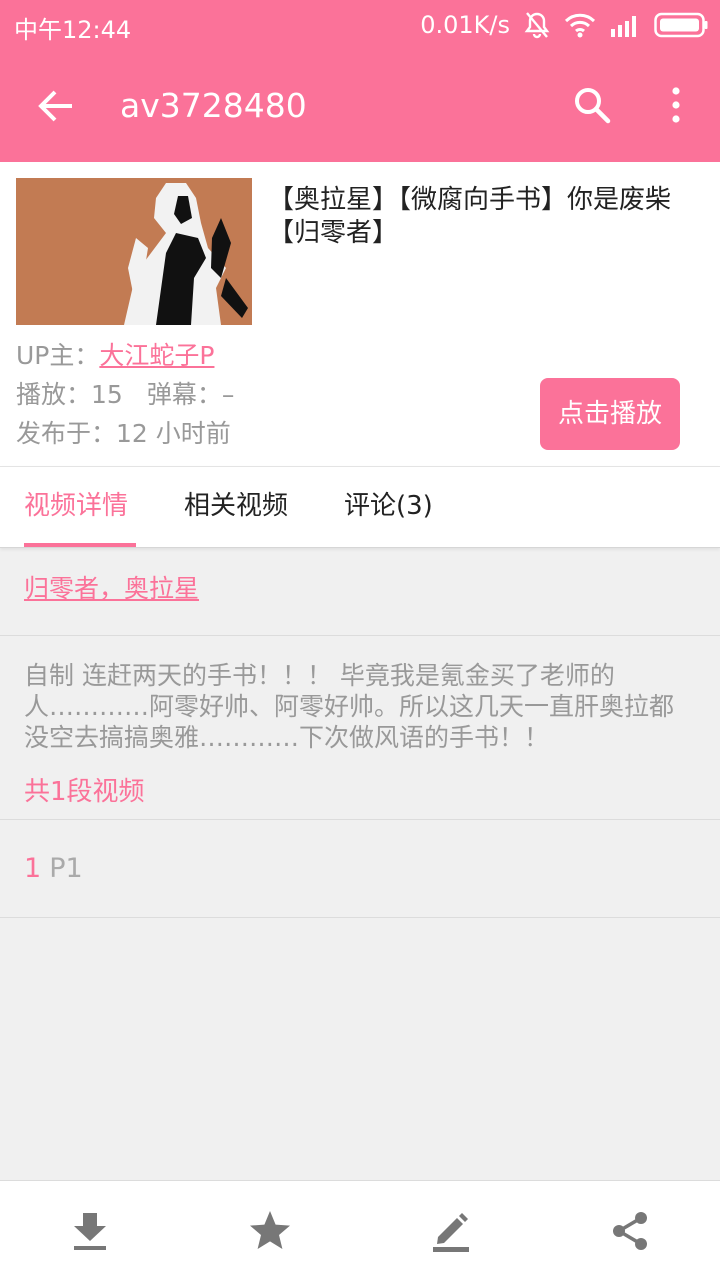 This screenshot has height=1280, width=720. I want to click on part-list-item: 1 P1, so click(53, 869).